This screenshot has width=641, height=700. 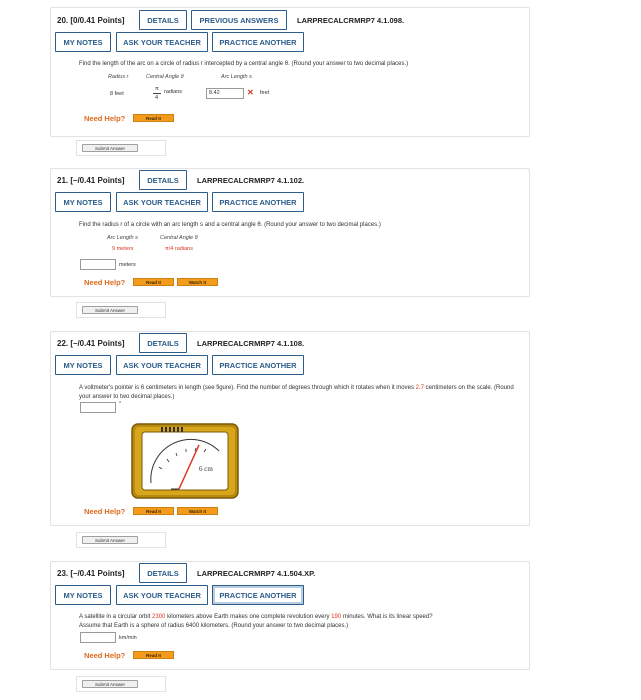 What do you see at coordinates (115, 617) in the screenshot?
I see `prompt-text-a: A satellite in a circular orbit` at bounding box center [115, 617].